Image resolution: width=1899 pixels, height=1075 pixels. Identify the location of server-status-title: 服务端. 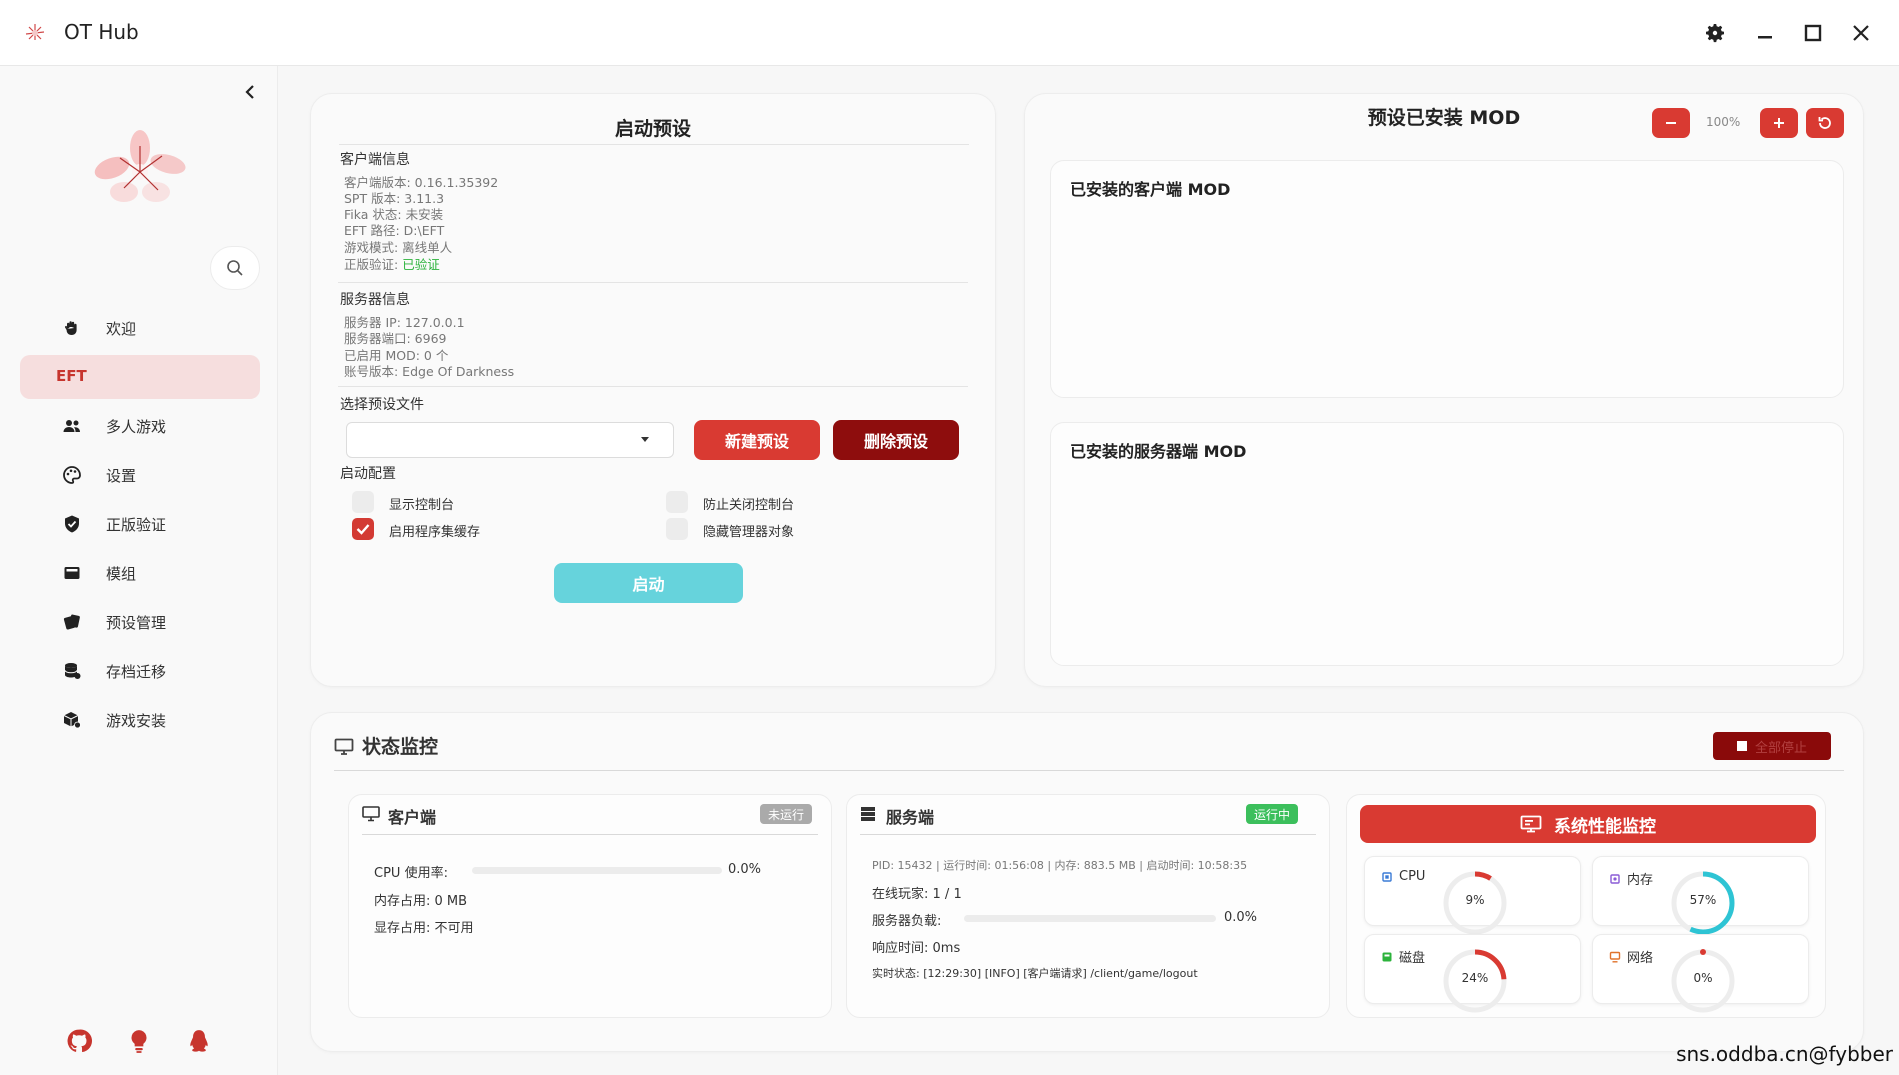
(910, 817).